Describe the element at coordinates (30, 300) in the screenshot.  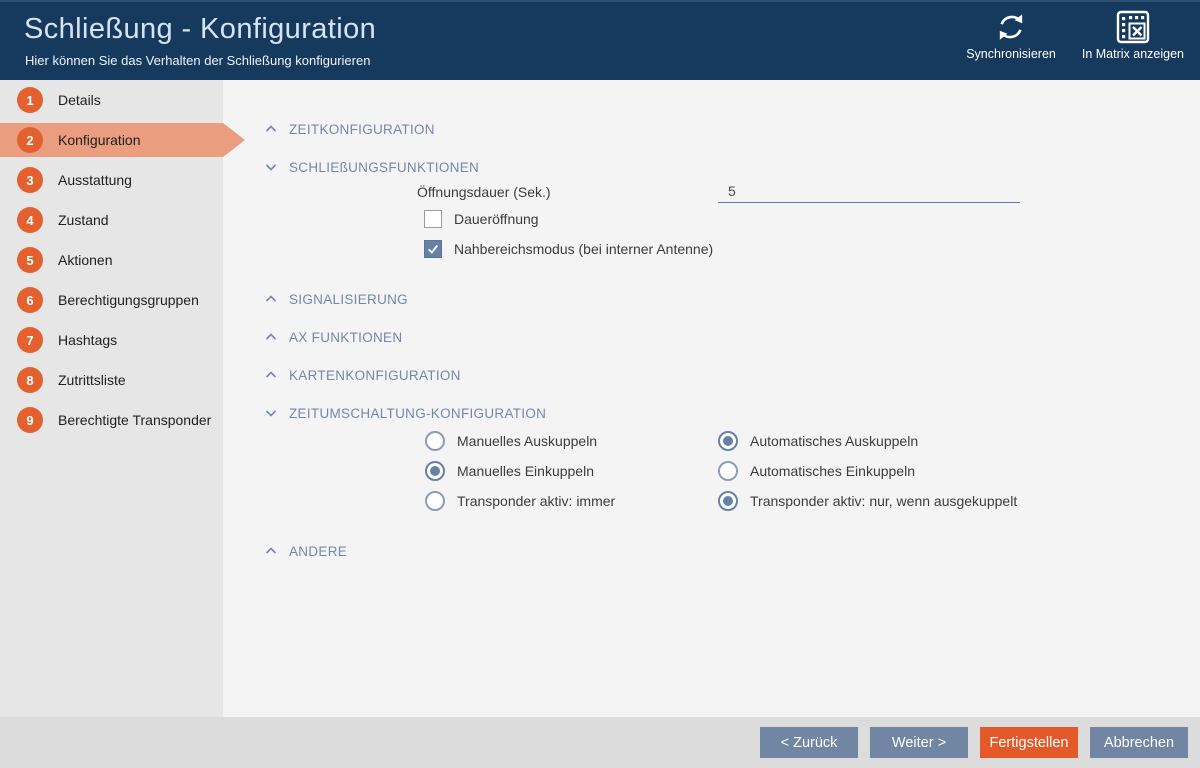
I see `step-number-badge: 6` at that location.